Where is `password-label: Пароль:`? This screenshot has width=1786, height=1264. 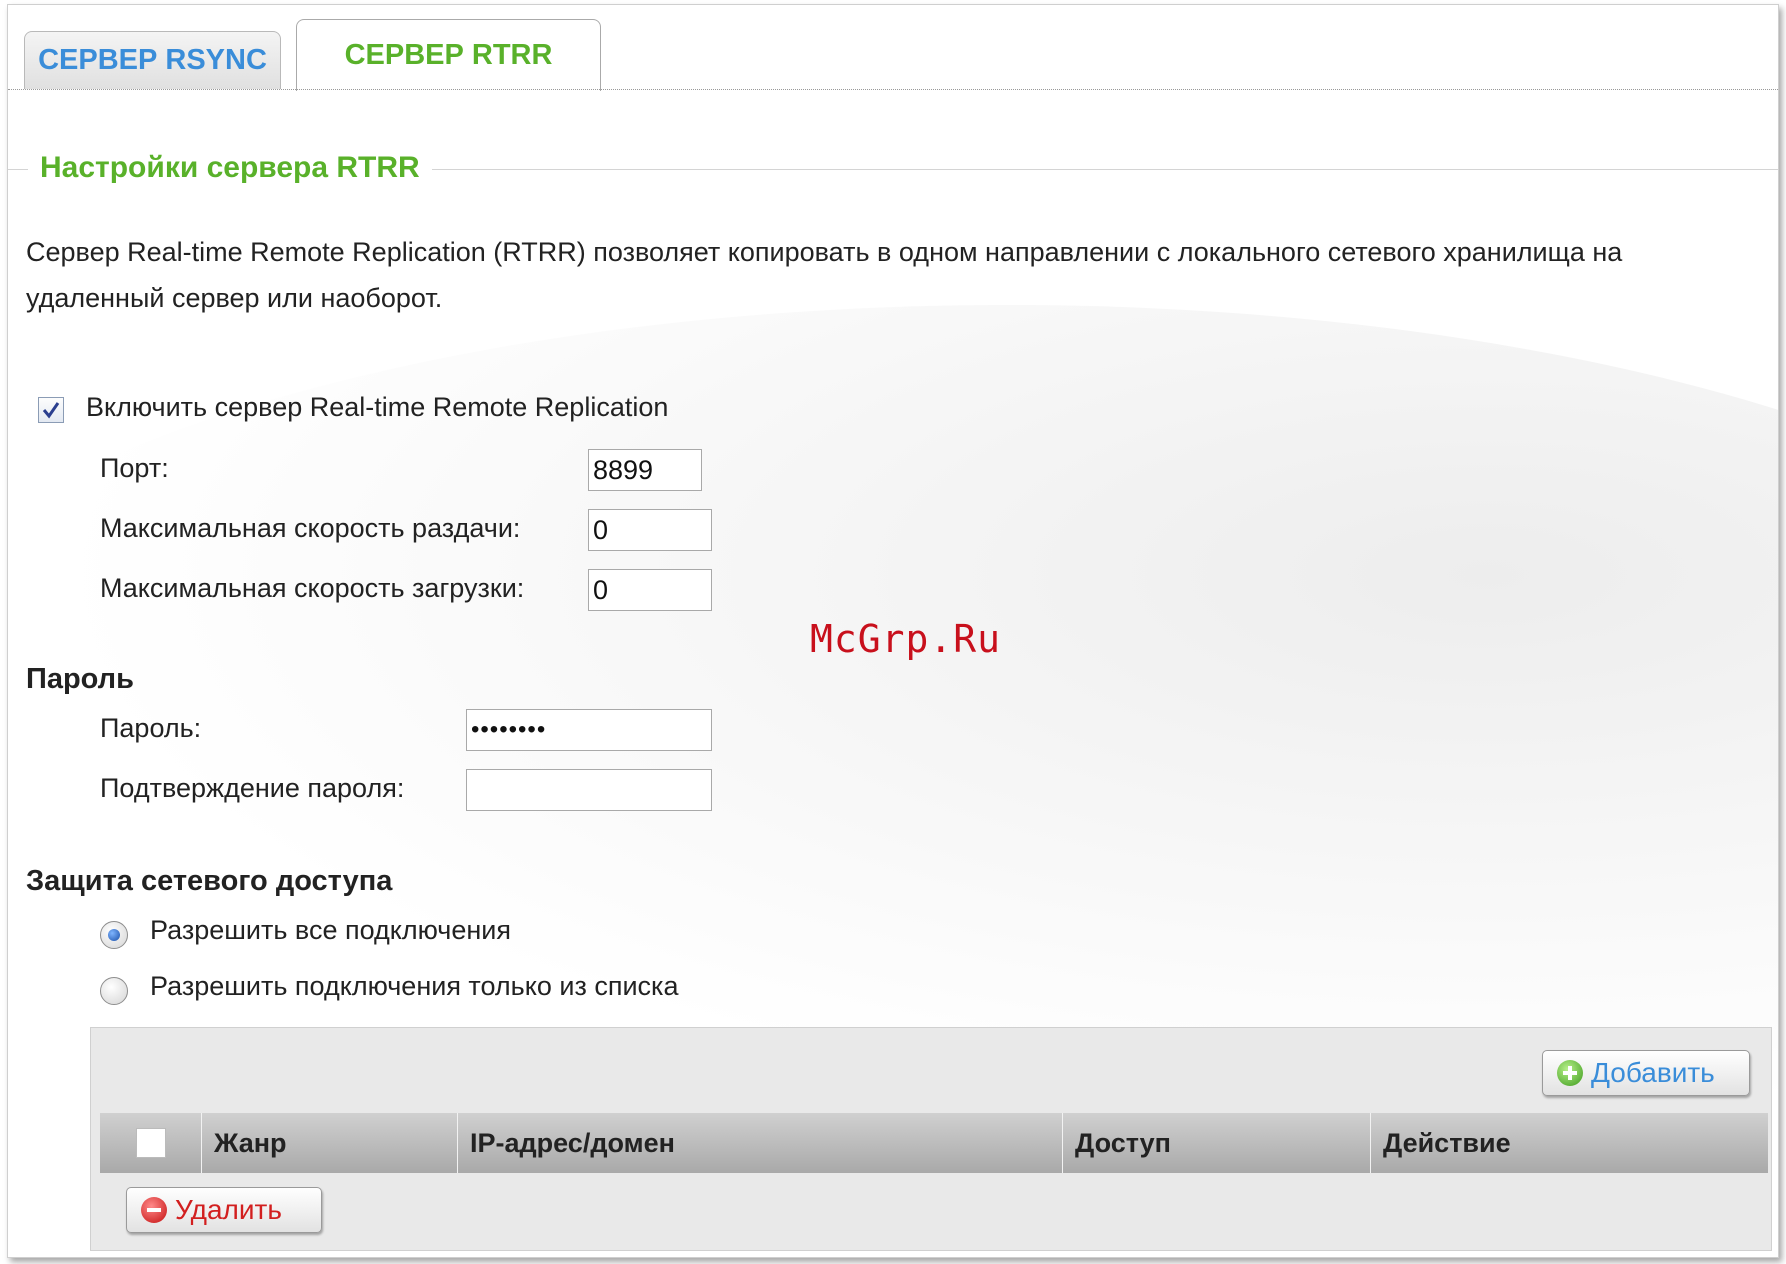 password-label: Пароль: is located at coordinates (151, 728).